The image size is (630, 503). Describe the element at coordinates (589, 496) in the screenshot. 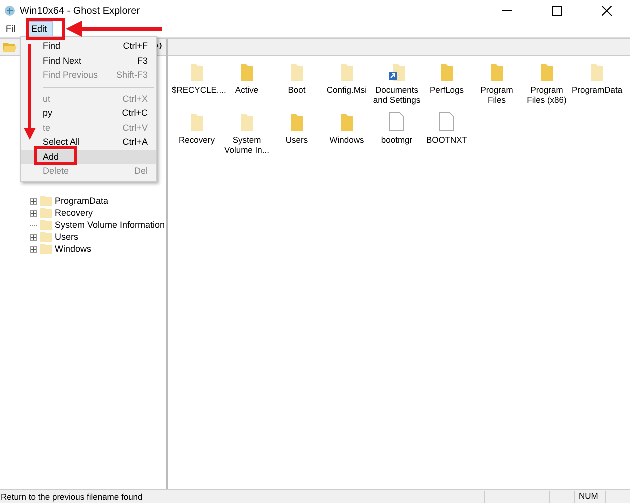

I see `num-lock-indicator: NUM` at that location.